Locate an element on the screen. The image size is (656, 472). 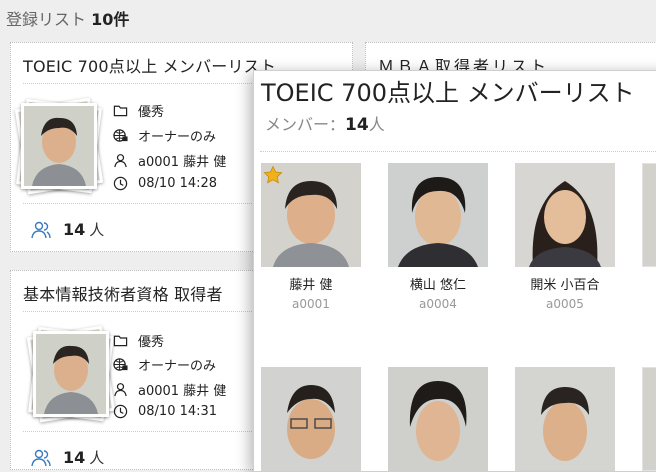
datetime-row: 08/10 14:31 is located at coordinates (165, 411).